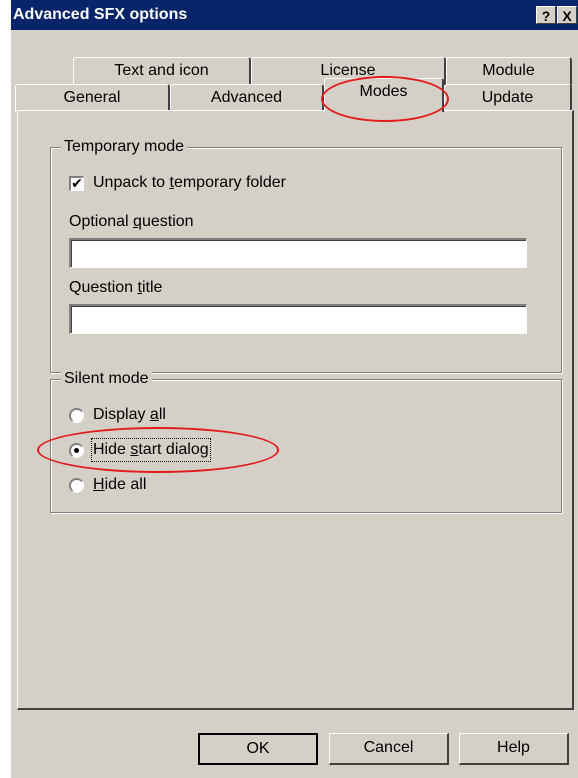 The image size is (578, 778). What do you see at coordinates (76, 415) in the screenshot?
I see `display-all-radio` at bounding box center [76, 415].